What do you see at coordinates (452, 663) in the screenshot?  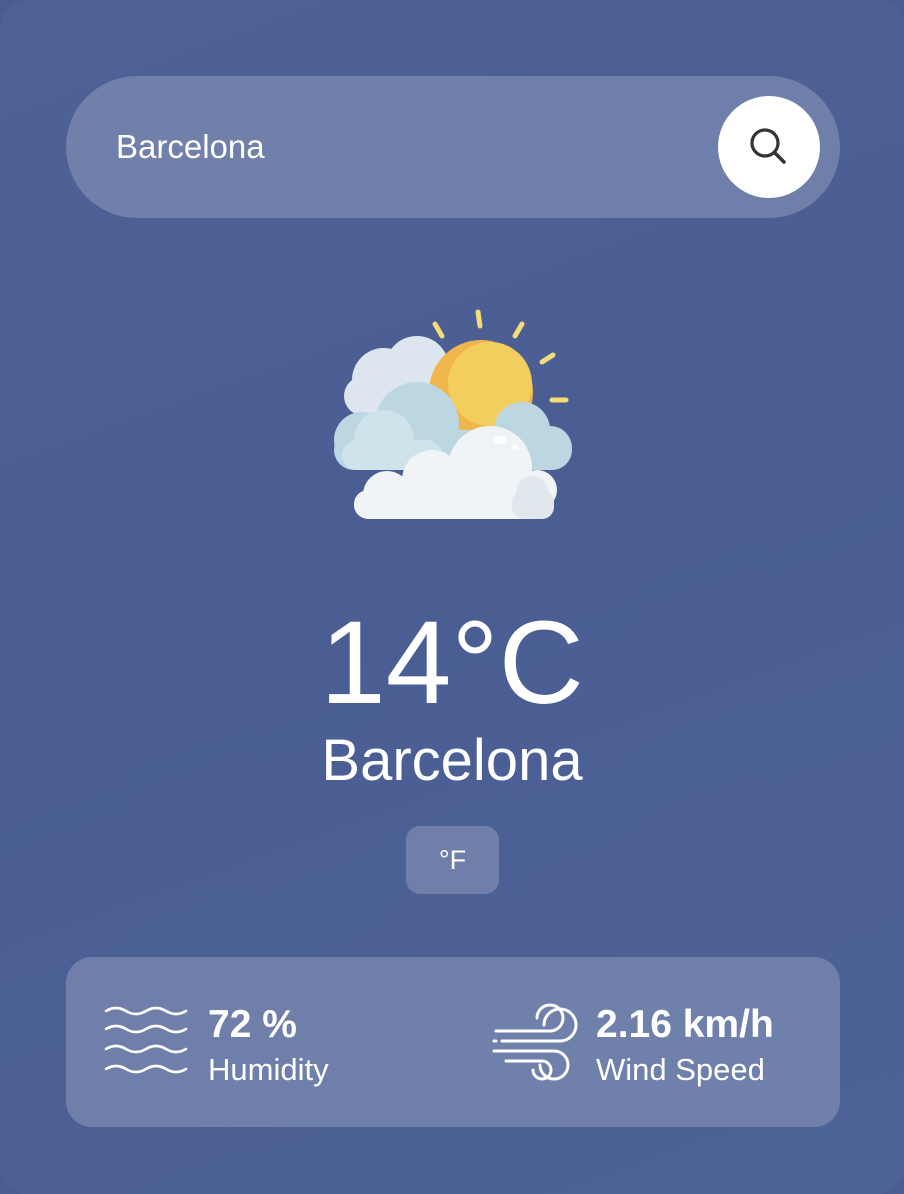 I see `temperature-value: 14°C` at bounding box center [452, 663].